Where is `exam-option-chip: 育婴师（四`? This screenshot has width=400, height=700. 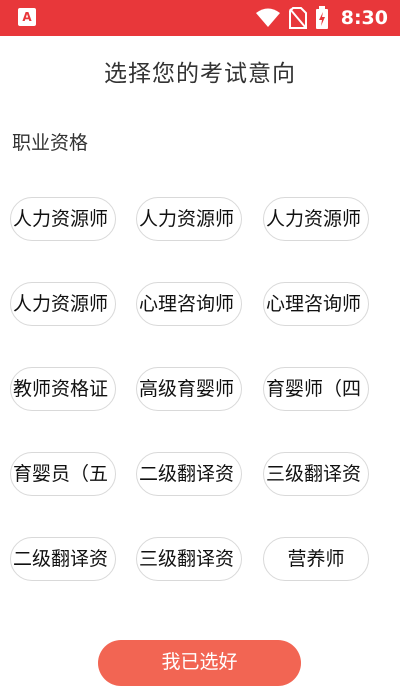 exam-option-chip: 育婴师（四 is located at coordinates (316, 389).